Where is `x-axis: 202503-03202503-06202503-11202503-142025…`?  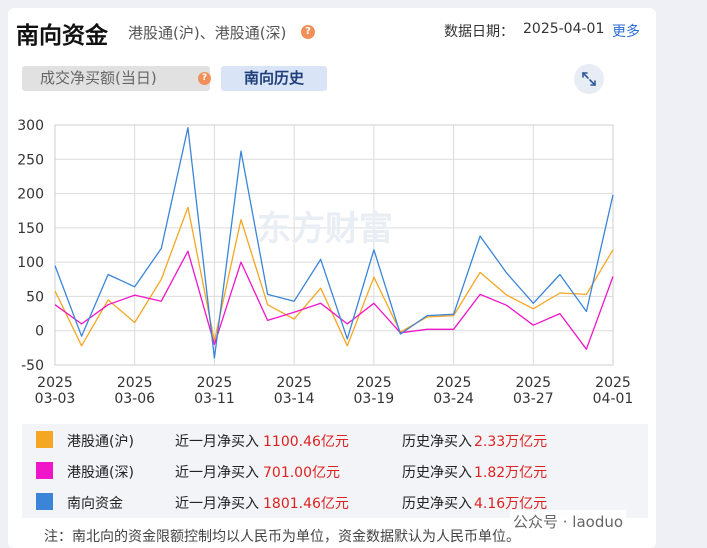
x-axis: 202503-03202503-06202503-11202503-142025… is located at coordinates (334, 391).